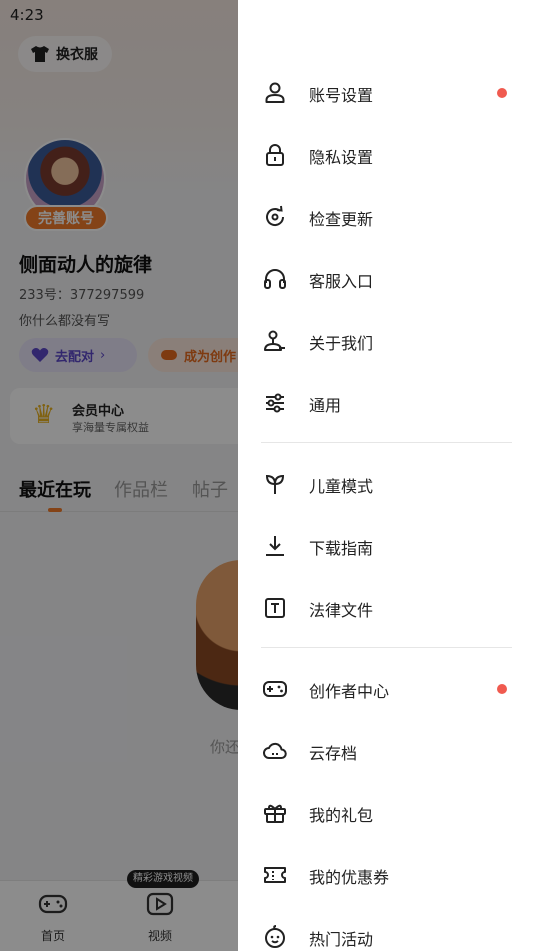 This screenshot has width=535, height=951. What do you see at coordinates (275, 217) in the screenshot?
I see `refresh-icon` at bounding box center [275, 217].